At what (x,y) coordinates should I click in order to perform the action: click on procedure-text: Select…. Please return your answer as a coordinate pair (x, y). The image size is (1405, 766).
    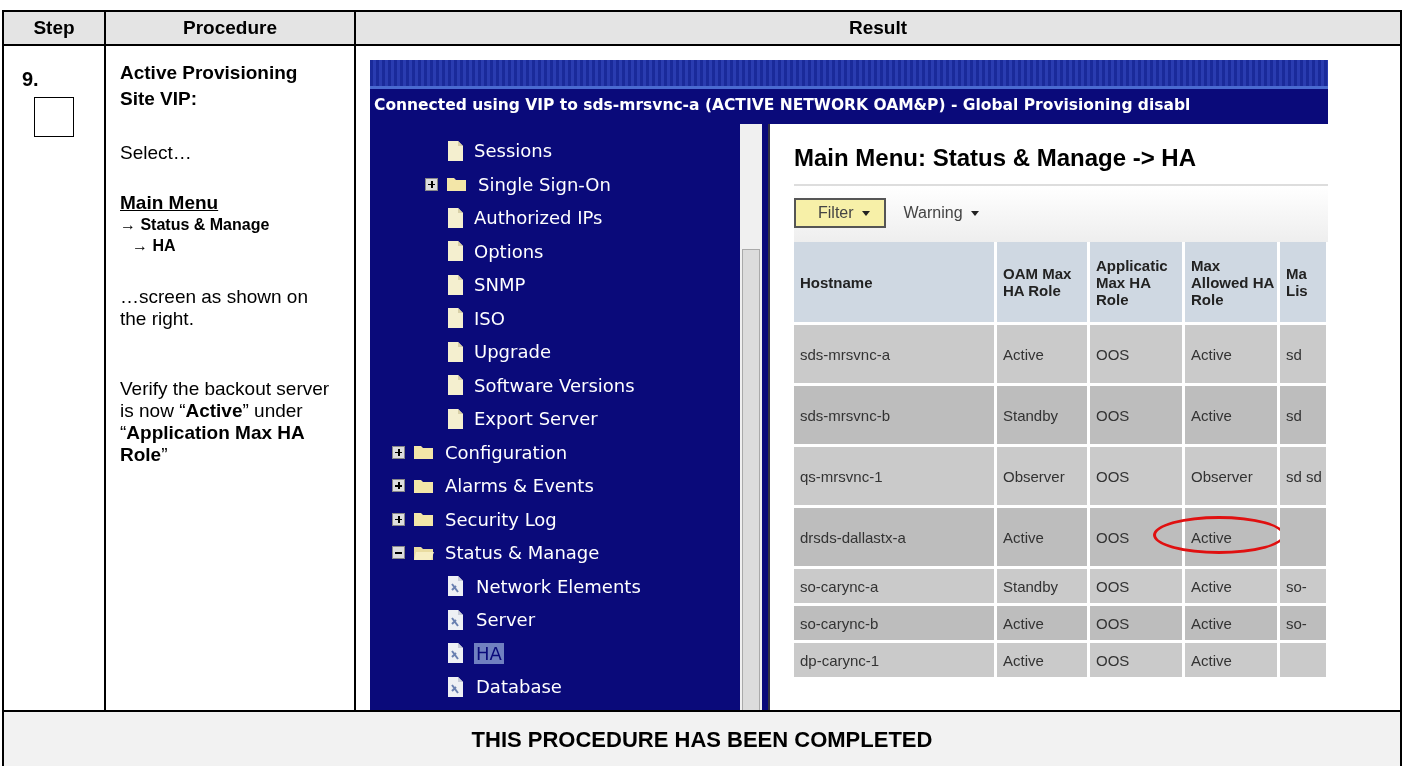
    Looking at the image, I should click on (156, 153).